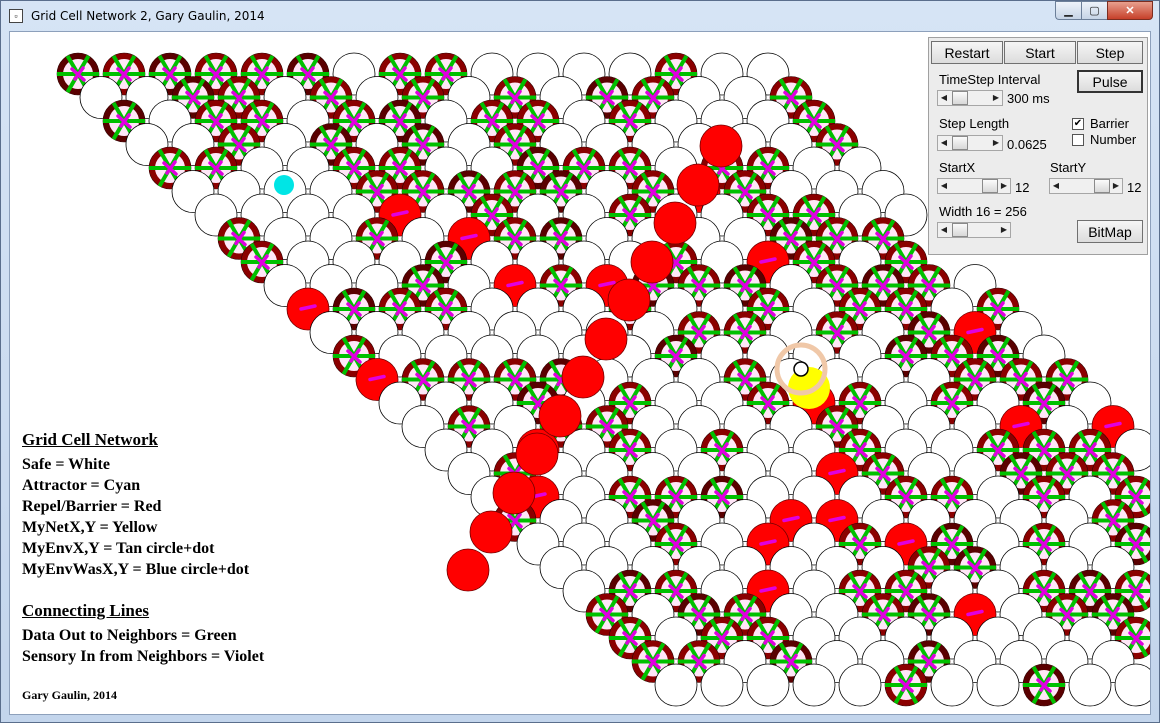 Image resolution: width=1160 pixels, height=723 pixels. I want to click on check-icon: ✔, so click(1078, 123).